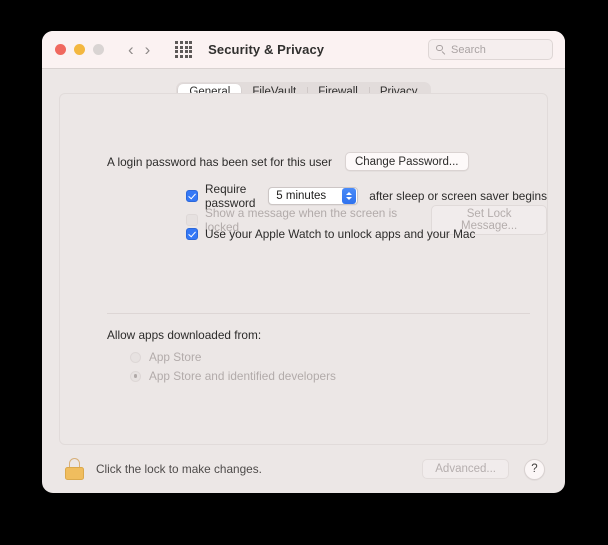 This screenshot has width=608, height=545. Describe the element at coordinates (441, 49) in the screenshot. I see `search-icon` at that location.